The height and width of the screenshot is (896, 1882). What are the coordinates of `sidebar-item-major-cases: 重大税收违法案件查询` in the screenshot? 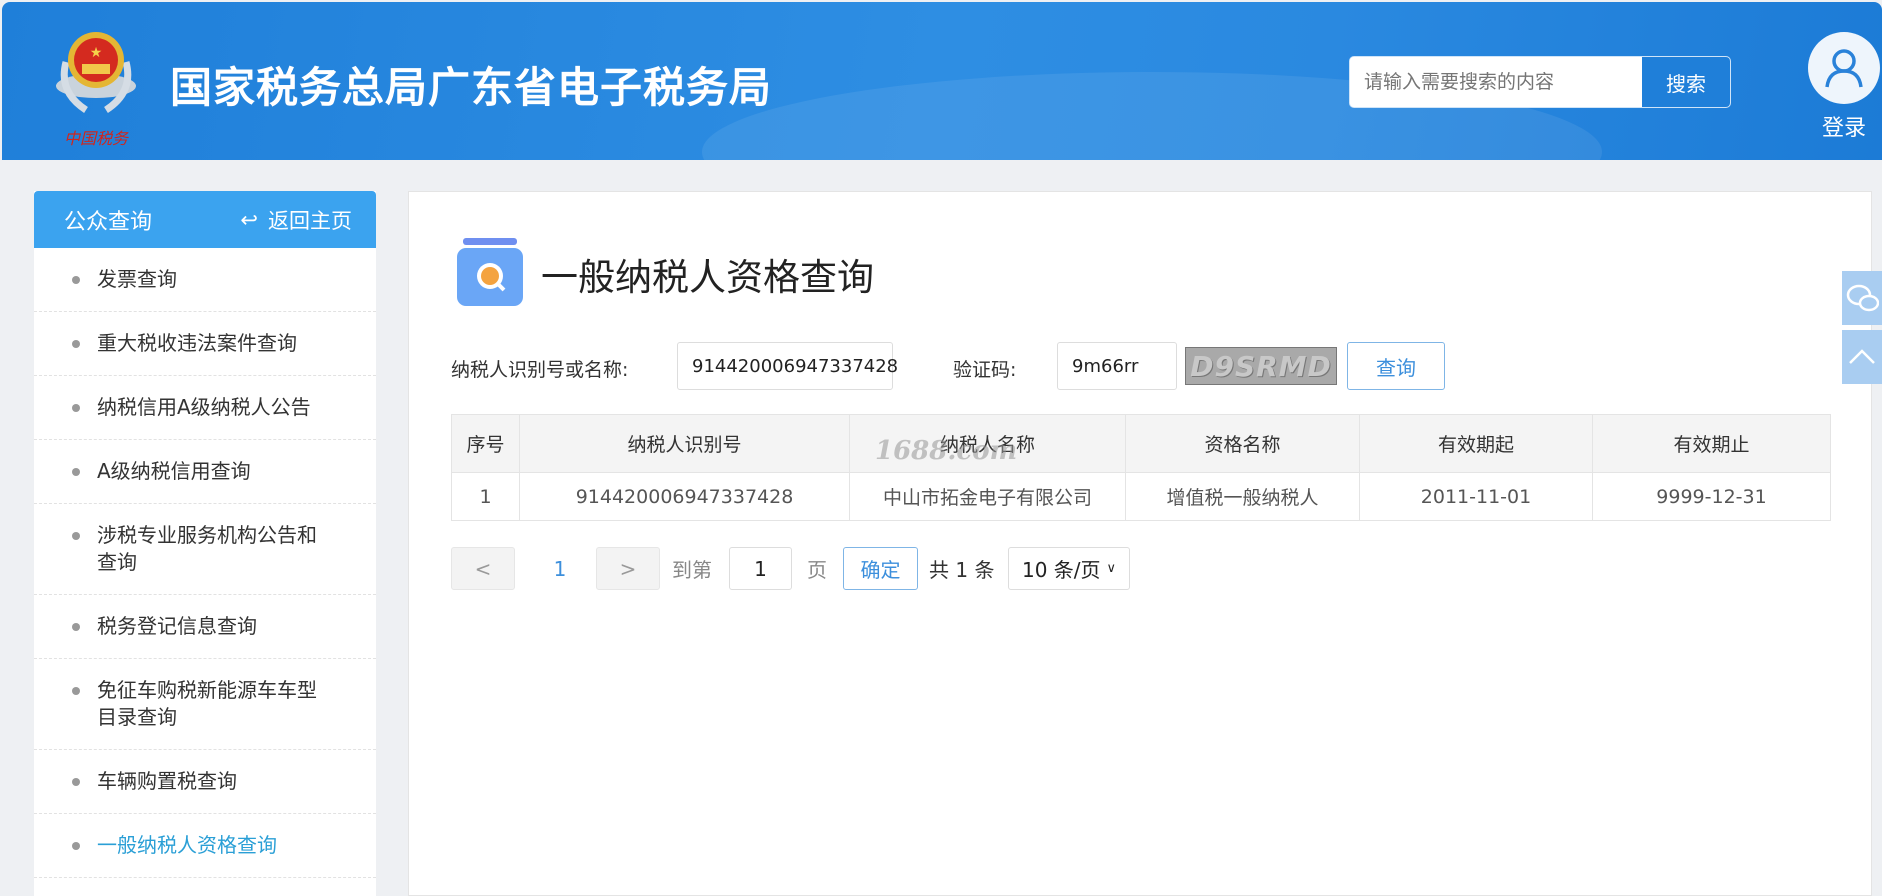 It's located at (205, 344).